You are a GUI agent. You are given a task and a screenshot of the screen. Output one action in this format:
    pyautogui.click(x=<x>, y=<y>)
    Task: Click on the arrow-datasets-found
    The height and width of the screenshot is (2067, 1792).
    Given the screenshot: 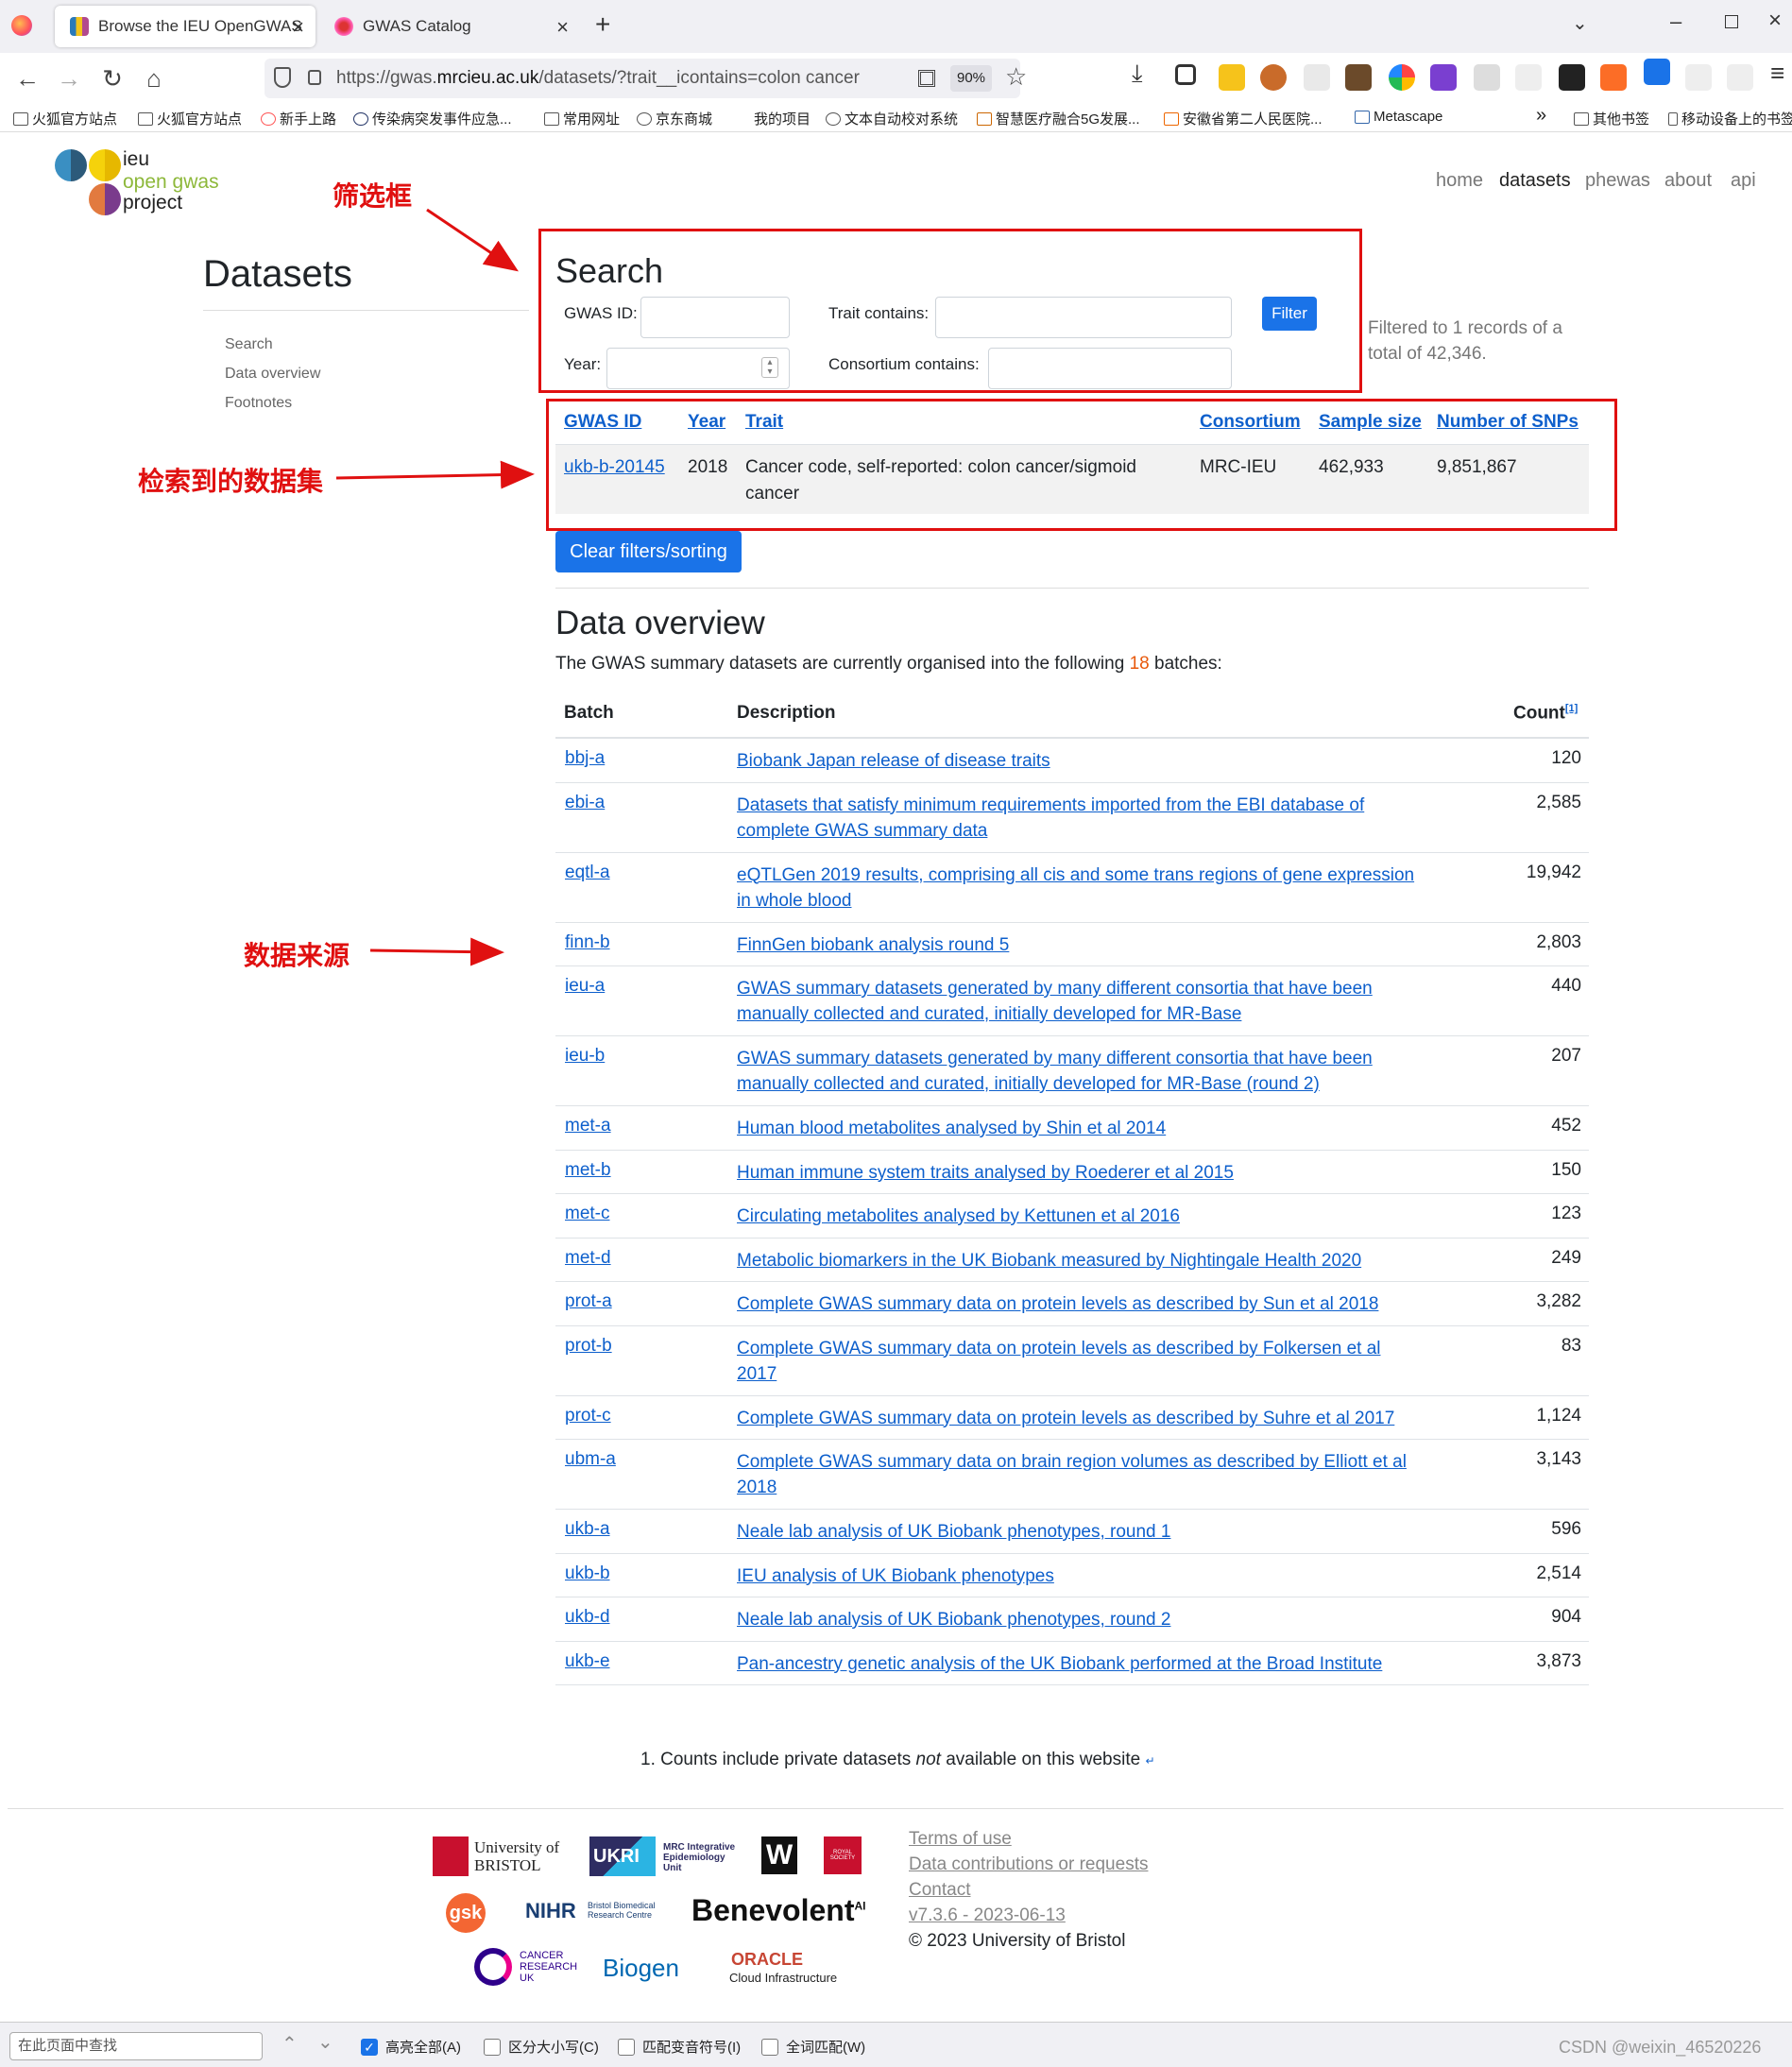 What is the action you would take?
    pyautogui.click(x=435, y=475)
    